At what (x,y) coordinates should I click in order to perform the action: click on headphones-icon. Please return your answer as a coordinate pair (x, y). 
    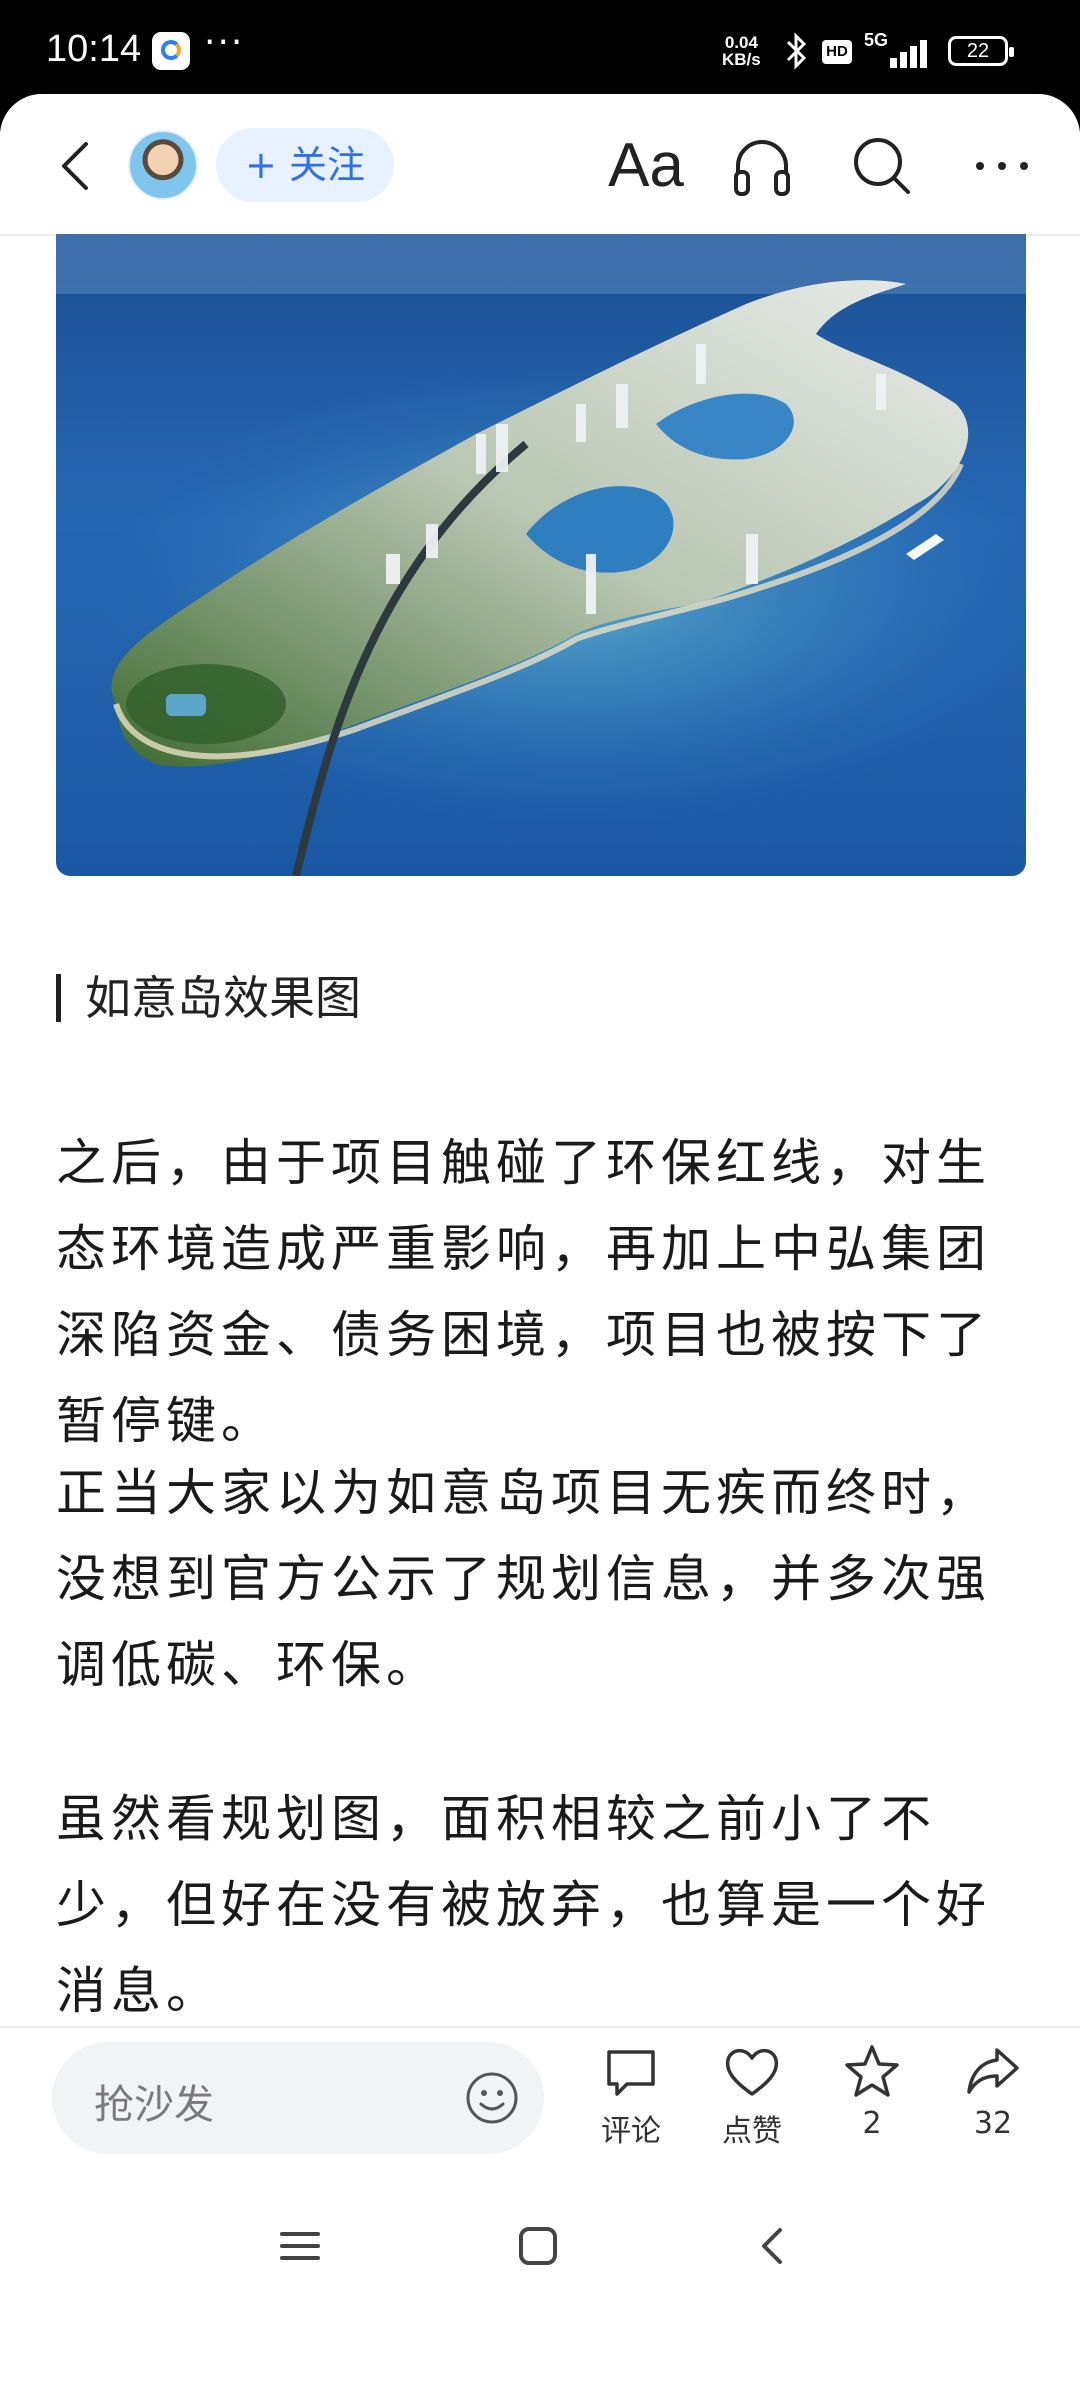
    Looking at the image, I should click on (762, 166).